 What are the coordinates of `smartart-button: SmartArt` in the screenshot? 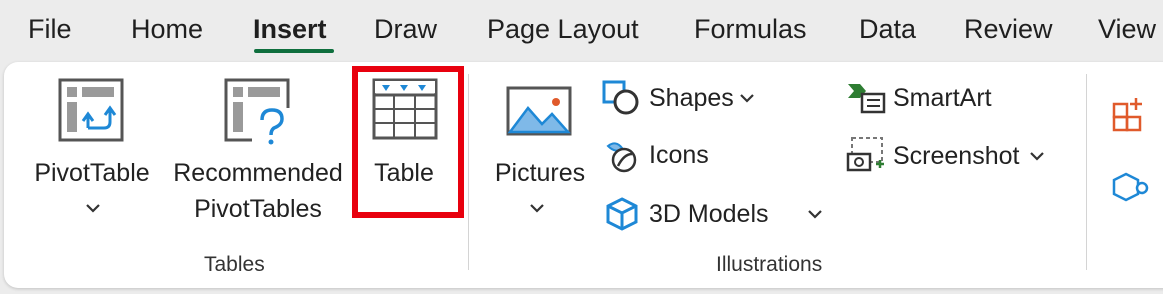 It's located at (926, 98).